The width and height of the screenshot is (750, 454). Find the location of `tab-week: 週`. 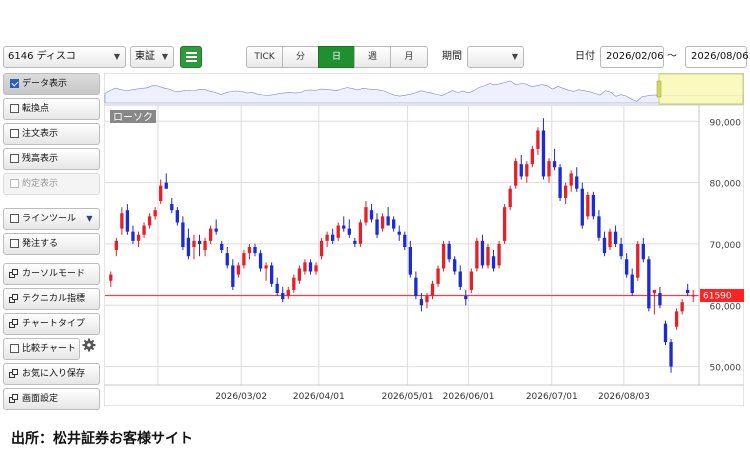

tab-week: 週 is located at coordinates (372, 57).